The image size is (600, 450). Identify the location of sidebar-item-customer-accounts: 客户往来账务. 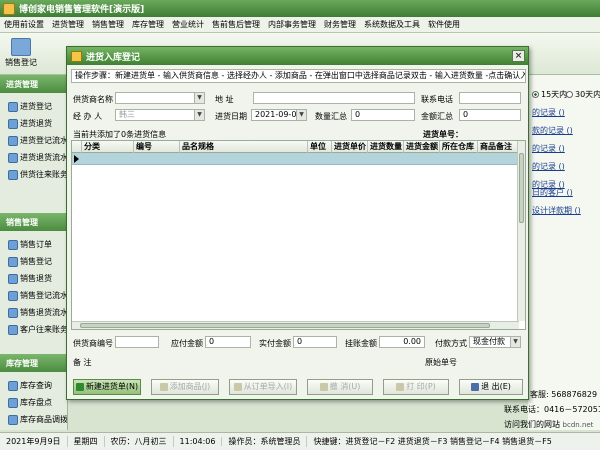
(33, 329).